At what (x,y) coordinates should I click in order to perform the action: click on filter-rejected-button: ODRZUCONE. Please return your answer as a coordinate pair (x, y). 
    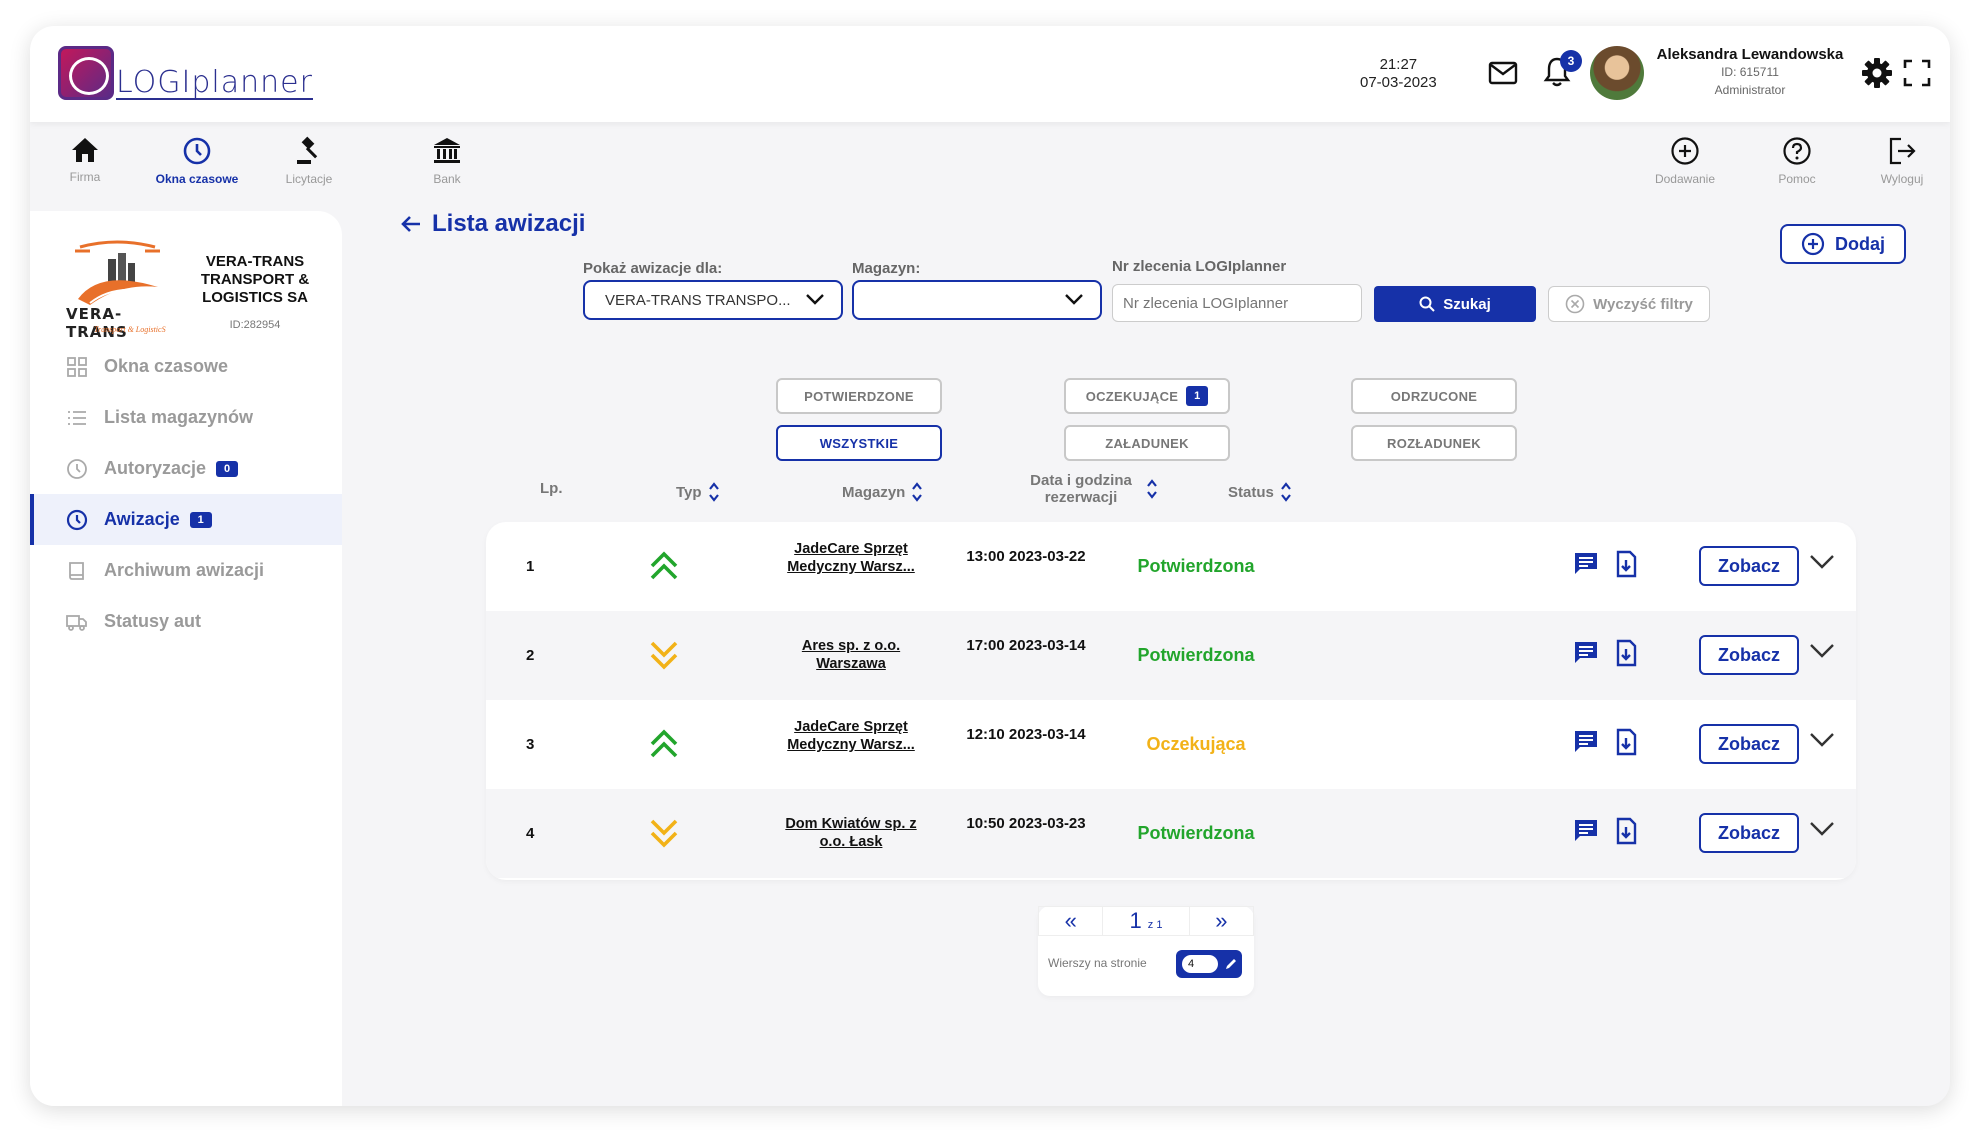
    Looking at the image, I should click on (1434, 396).